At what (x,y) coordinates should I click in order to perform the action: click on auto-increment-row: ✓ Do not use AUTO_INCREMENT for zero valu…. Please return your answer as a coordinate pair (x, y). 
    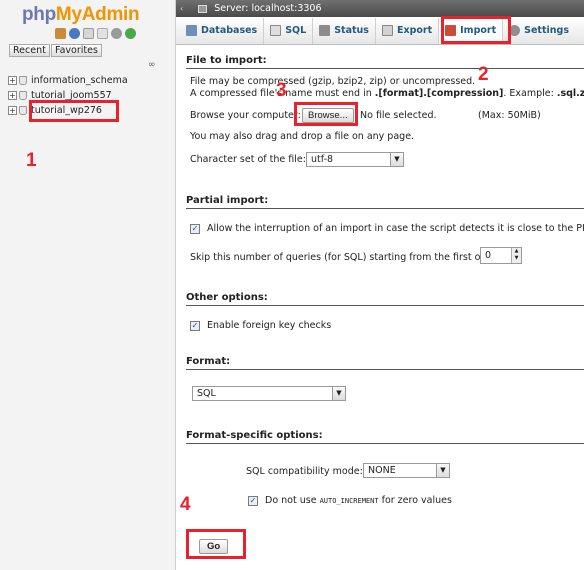
    Looking at the image, I should click on (350, 500).